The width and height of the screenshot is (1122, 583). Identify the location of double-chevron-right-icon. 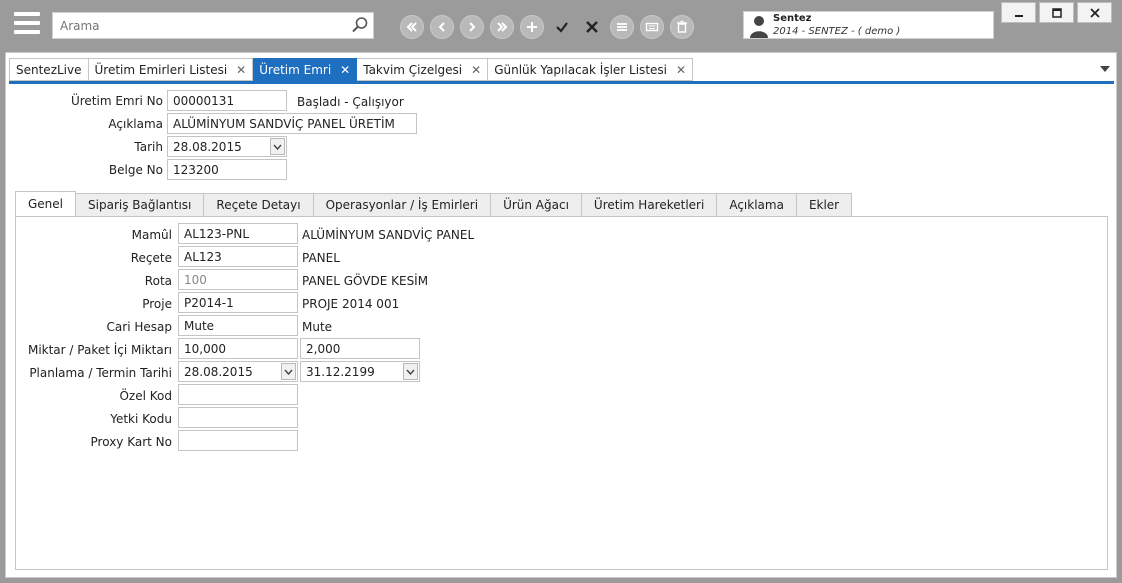
(502, 27).